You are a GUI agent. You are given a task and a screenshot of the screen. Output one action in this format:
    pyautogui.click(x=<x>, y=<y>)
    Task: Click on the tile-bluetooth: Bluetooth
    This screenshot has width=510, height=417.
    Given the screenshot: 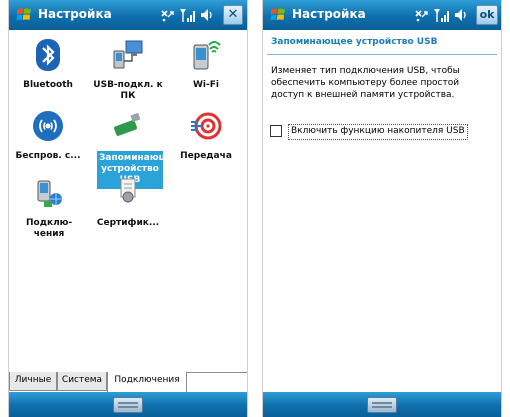 What is the action you would take?
    pyautogui.click(x=48, y=64)
    